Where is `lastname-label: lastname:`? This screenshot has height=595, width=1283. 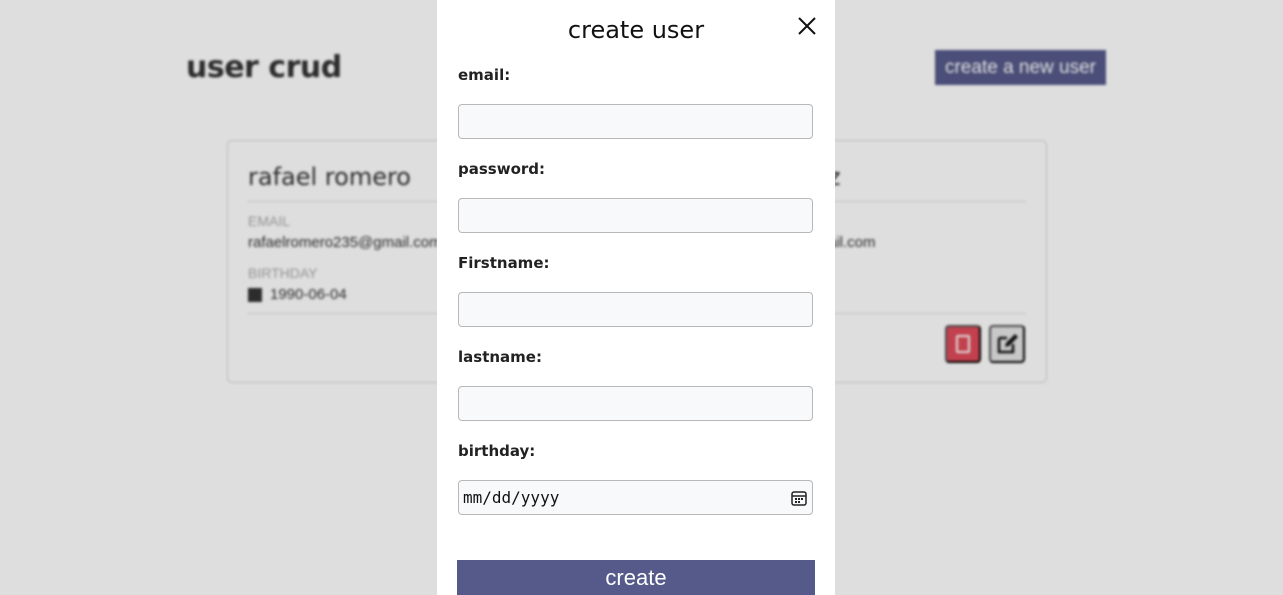 lastname-label: lastname: is located at coordinates (500, 357).